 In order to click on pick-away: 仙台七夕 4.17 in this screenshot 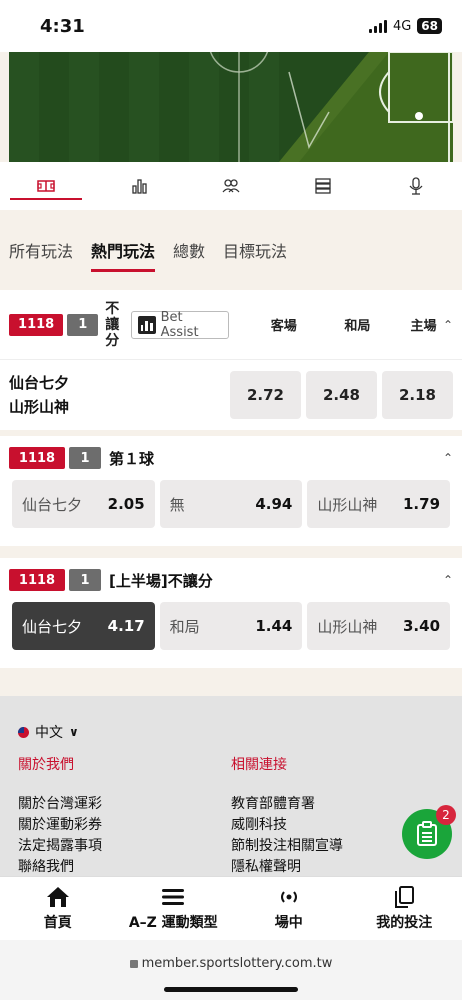, I will do `click(83, 626)`.